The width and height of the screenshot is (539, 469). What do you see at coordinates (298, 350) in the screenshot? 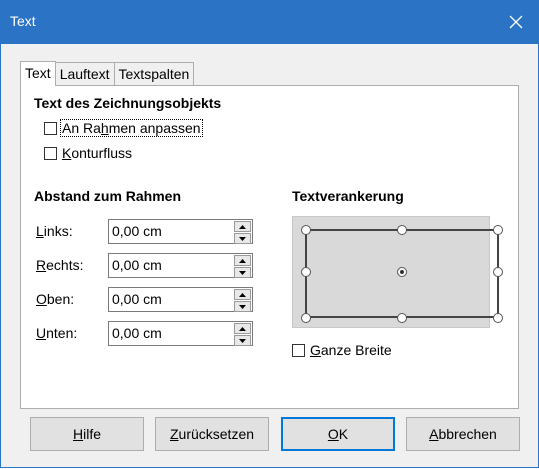
I see `full-width-checkbox-box` at bounding box center [298, 350].